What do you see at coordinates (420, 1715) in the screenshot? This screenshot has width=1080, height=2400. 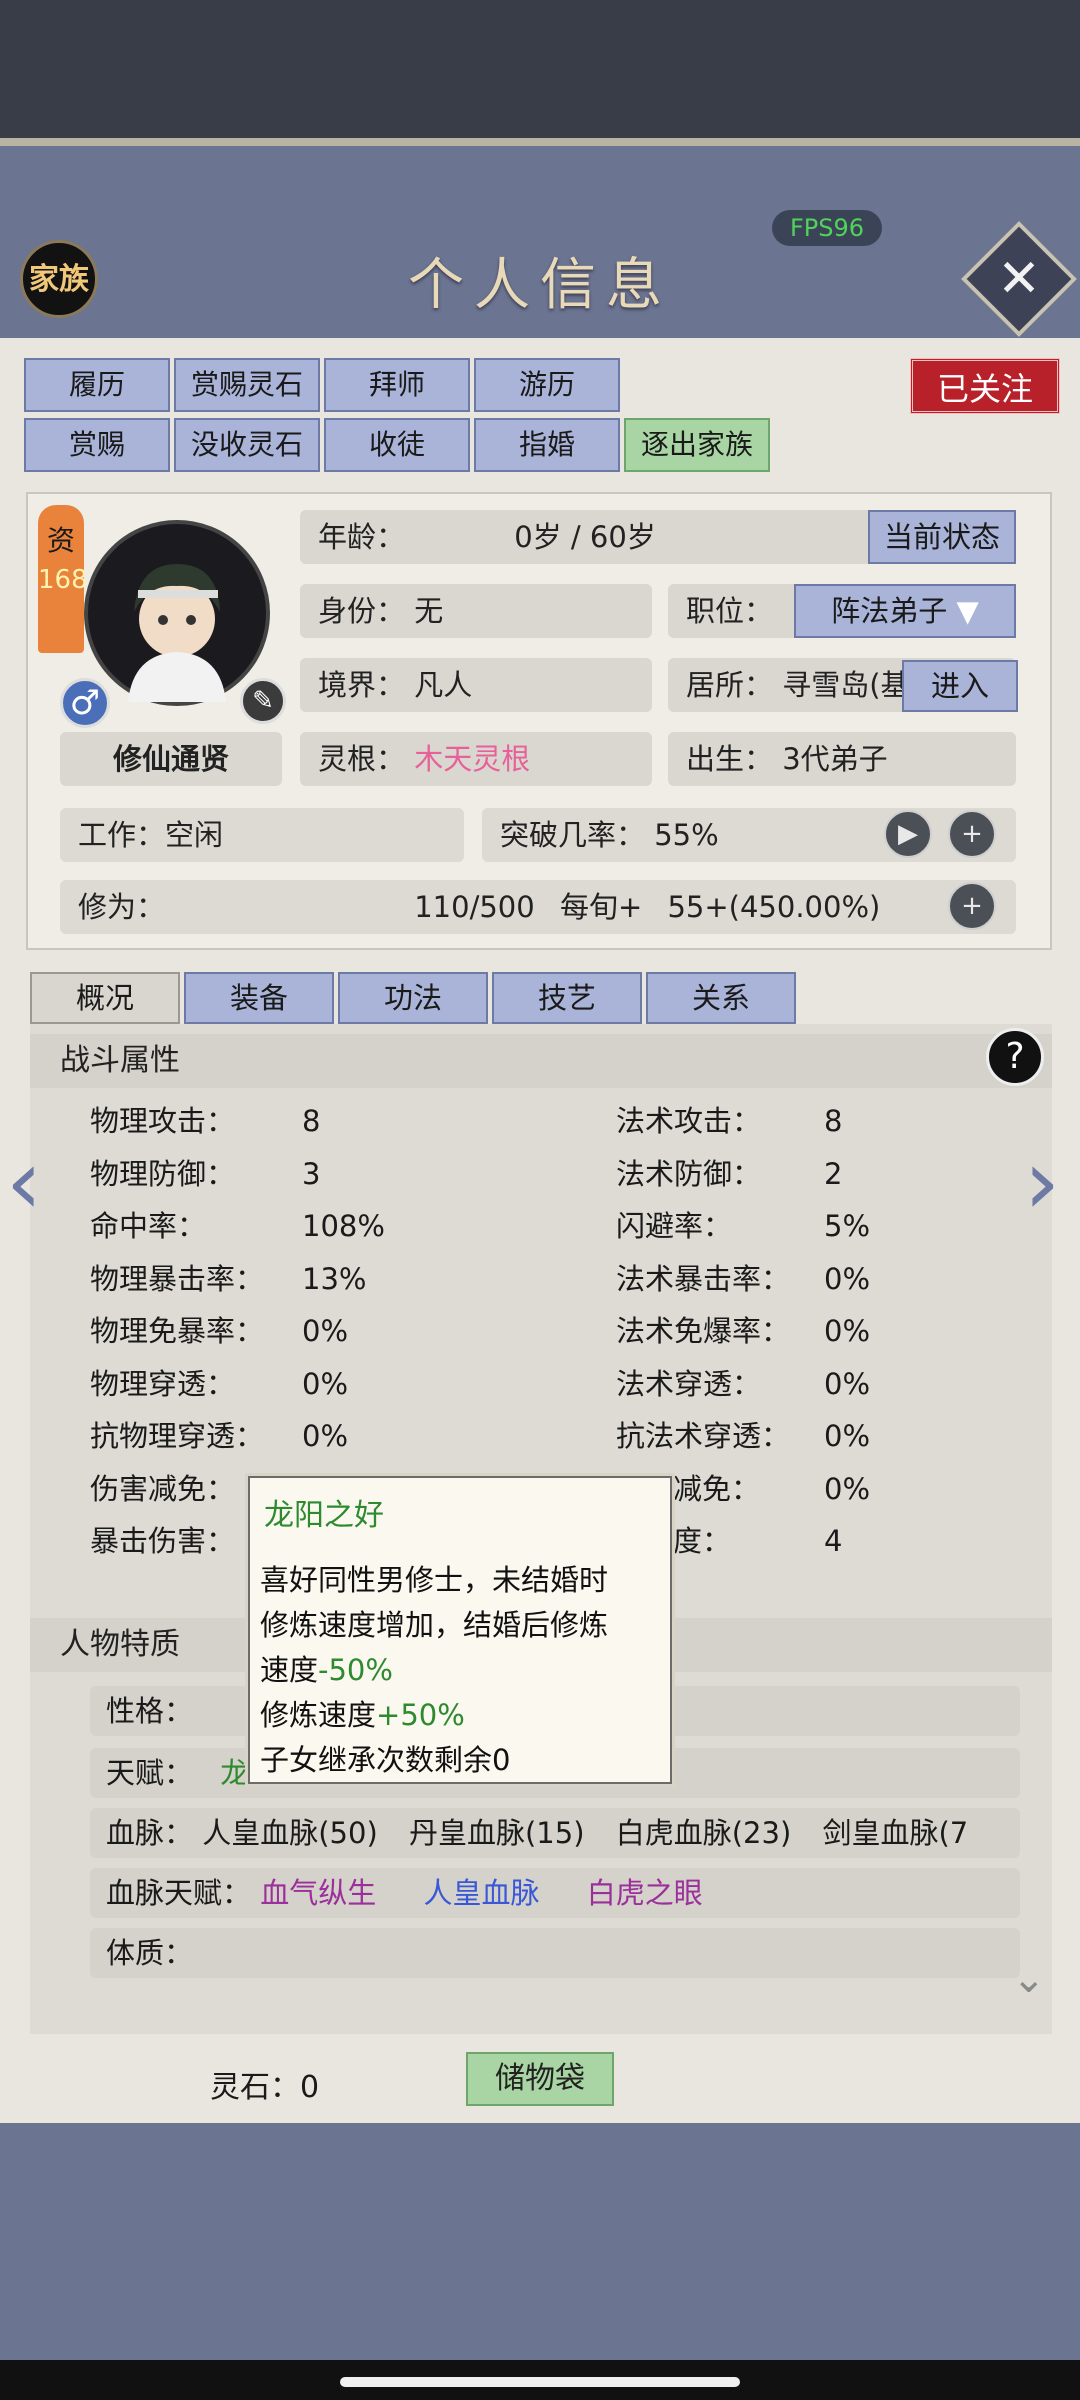 I see `tooltip-value: +50%` at bounding box center [420, 1715].